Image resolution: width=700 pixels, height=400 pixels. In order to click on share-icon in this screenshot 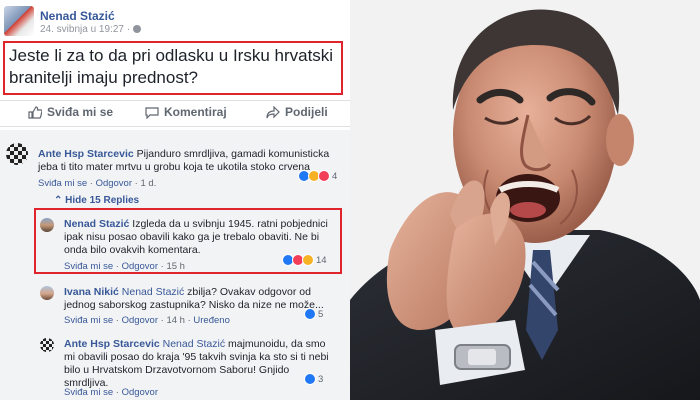, I will do `click(273, 111)`.